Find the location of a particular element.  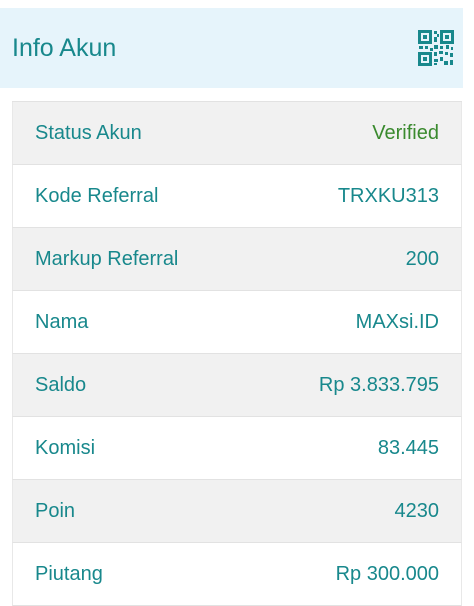

row-value: Rp 3.833.795 is located at coordinates (378, 385).